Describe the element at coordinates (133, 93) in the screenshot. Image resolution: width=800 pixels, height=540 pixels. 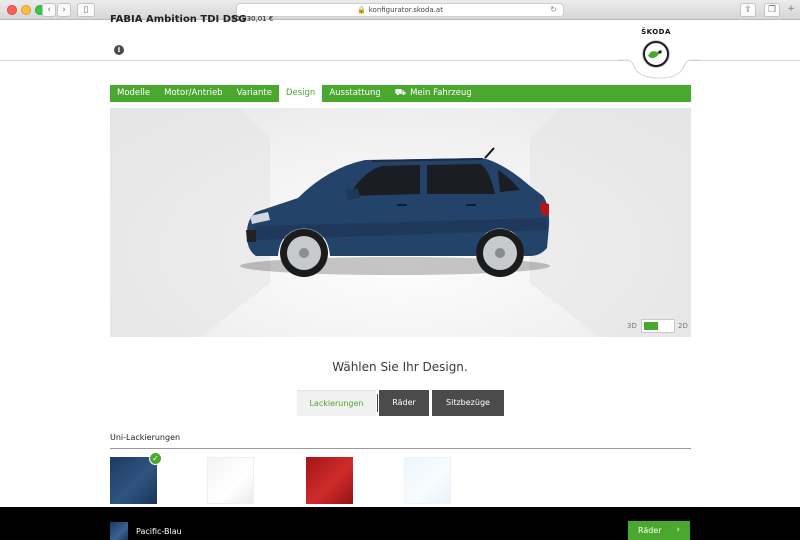
I see `nav-item-modelle: Modelle` at that location.